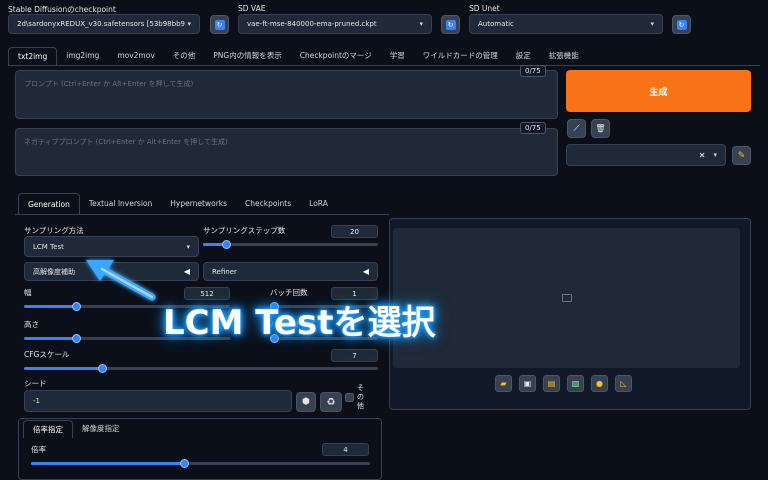 The image size is (768, 480). Describe the element at coordinates (158, 401) in the screenshot. I see `seed-input: -1` at that location.